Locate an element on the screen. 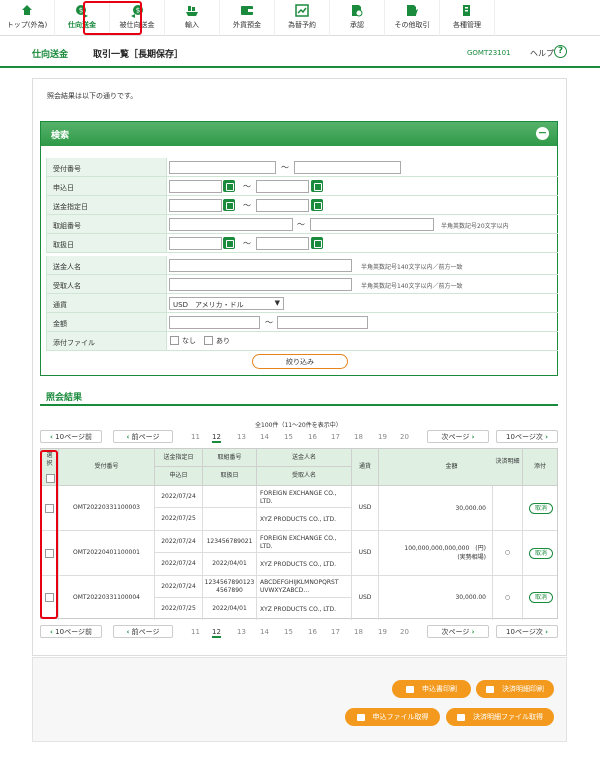 Image resolution: width=600 pixels, height=770 pixels. print-application-button: 申込書印刷 is located at coordinates (431, 689).